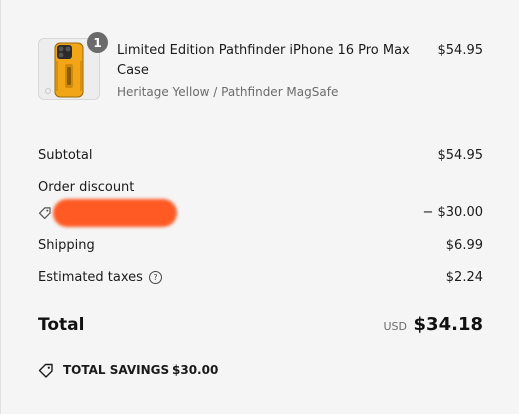  Describe the element at coordinates (260, 326) in the screenshot. I see `total-row: Total USD $34.18` at that location.